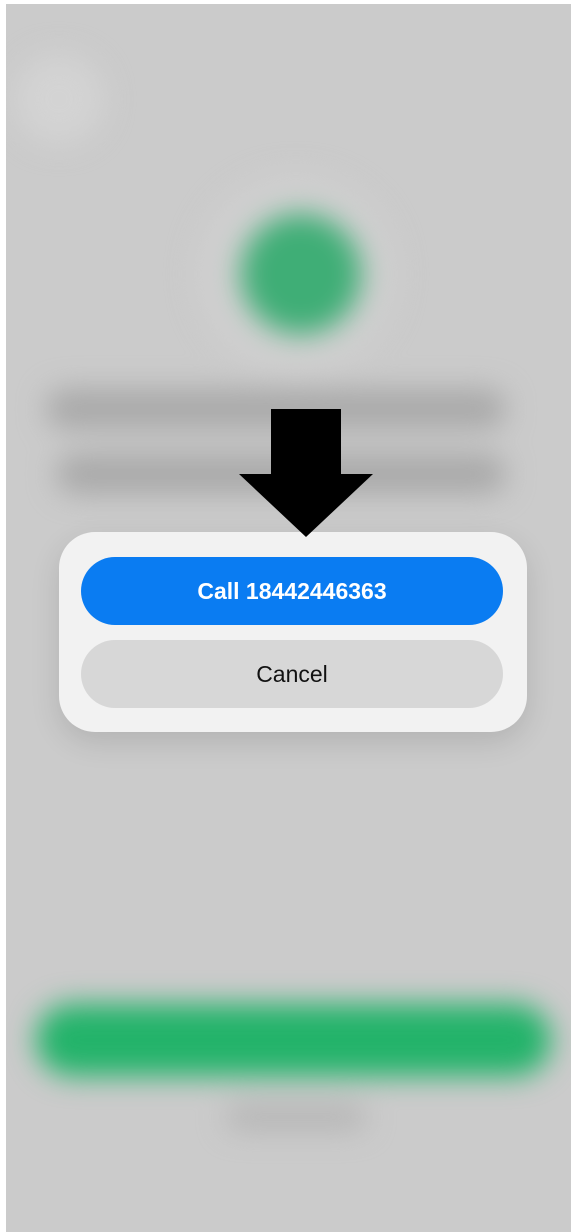 The width and height of the screenshot is (571, 1232). I want to click on blurred-secondary-link, so click(296, 1117).